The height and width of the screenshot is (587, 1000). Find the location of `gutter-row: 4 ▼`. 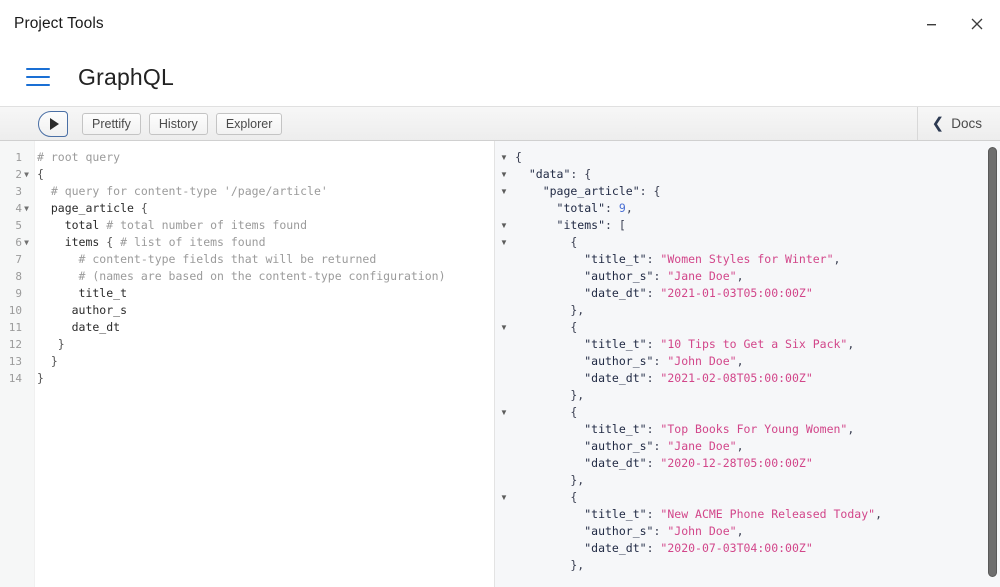

gutter-row: 4 ▼ is located at coordinates (17, 208).